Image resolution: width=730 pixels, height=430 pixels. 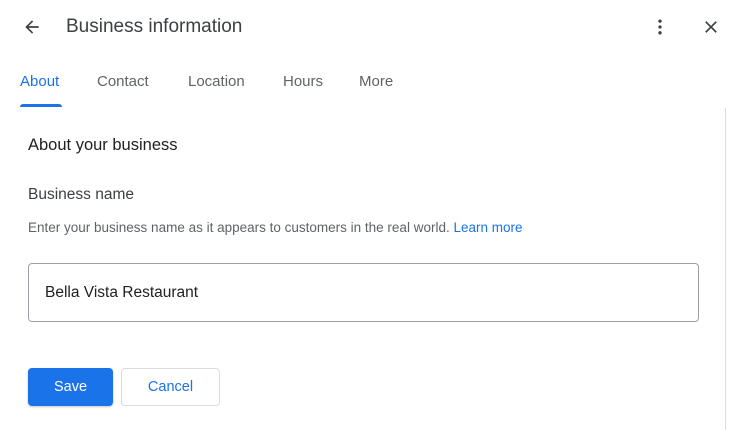 I want to click on learn-more-link: Learn more, so click(x=487, y=227).